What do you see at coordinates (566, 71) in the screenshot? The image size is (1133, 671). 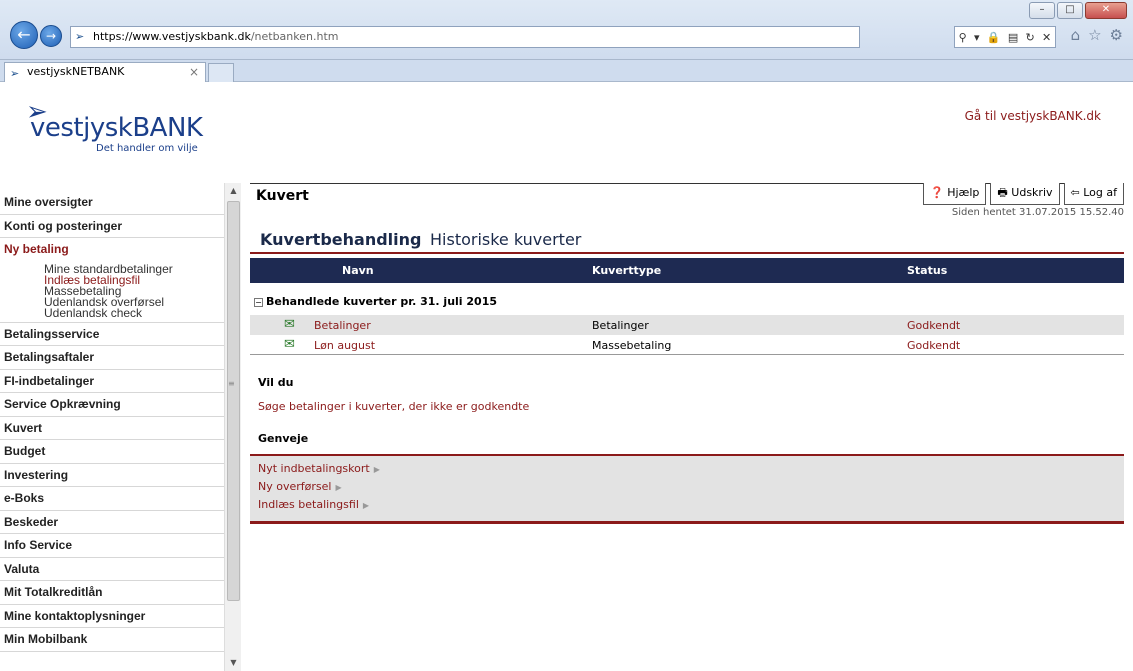 I see `tab-row: ➢ vestjyskNETBANK ×` at bounding box center [566, 71].